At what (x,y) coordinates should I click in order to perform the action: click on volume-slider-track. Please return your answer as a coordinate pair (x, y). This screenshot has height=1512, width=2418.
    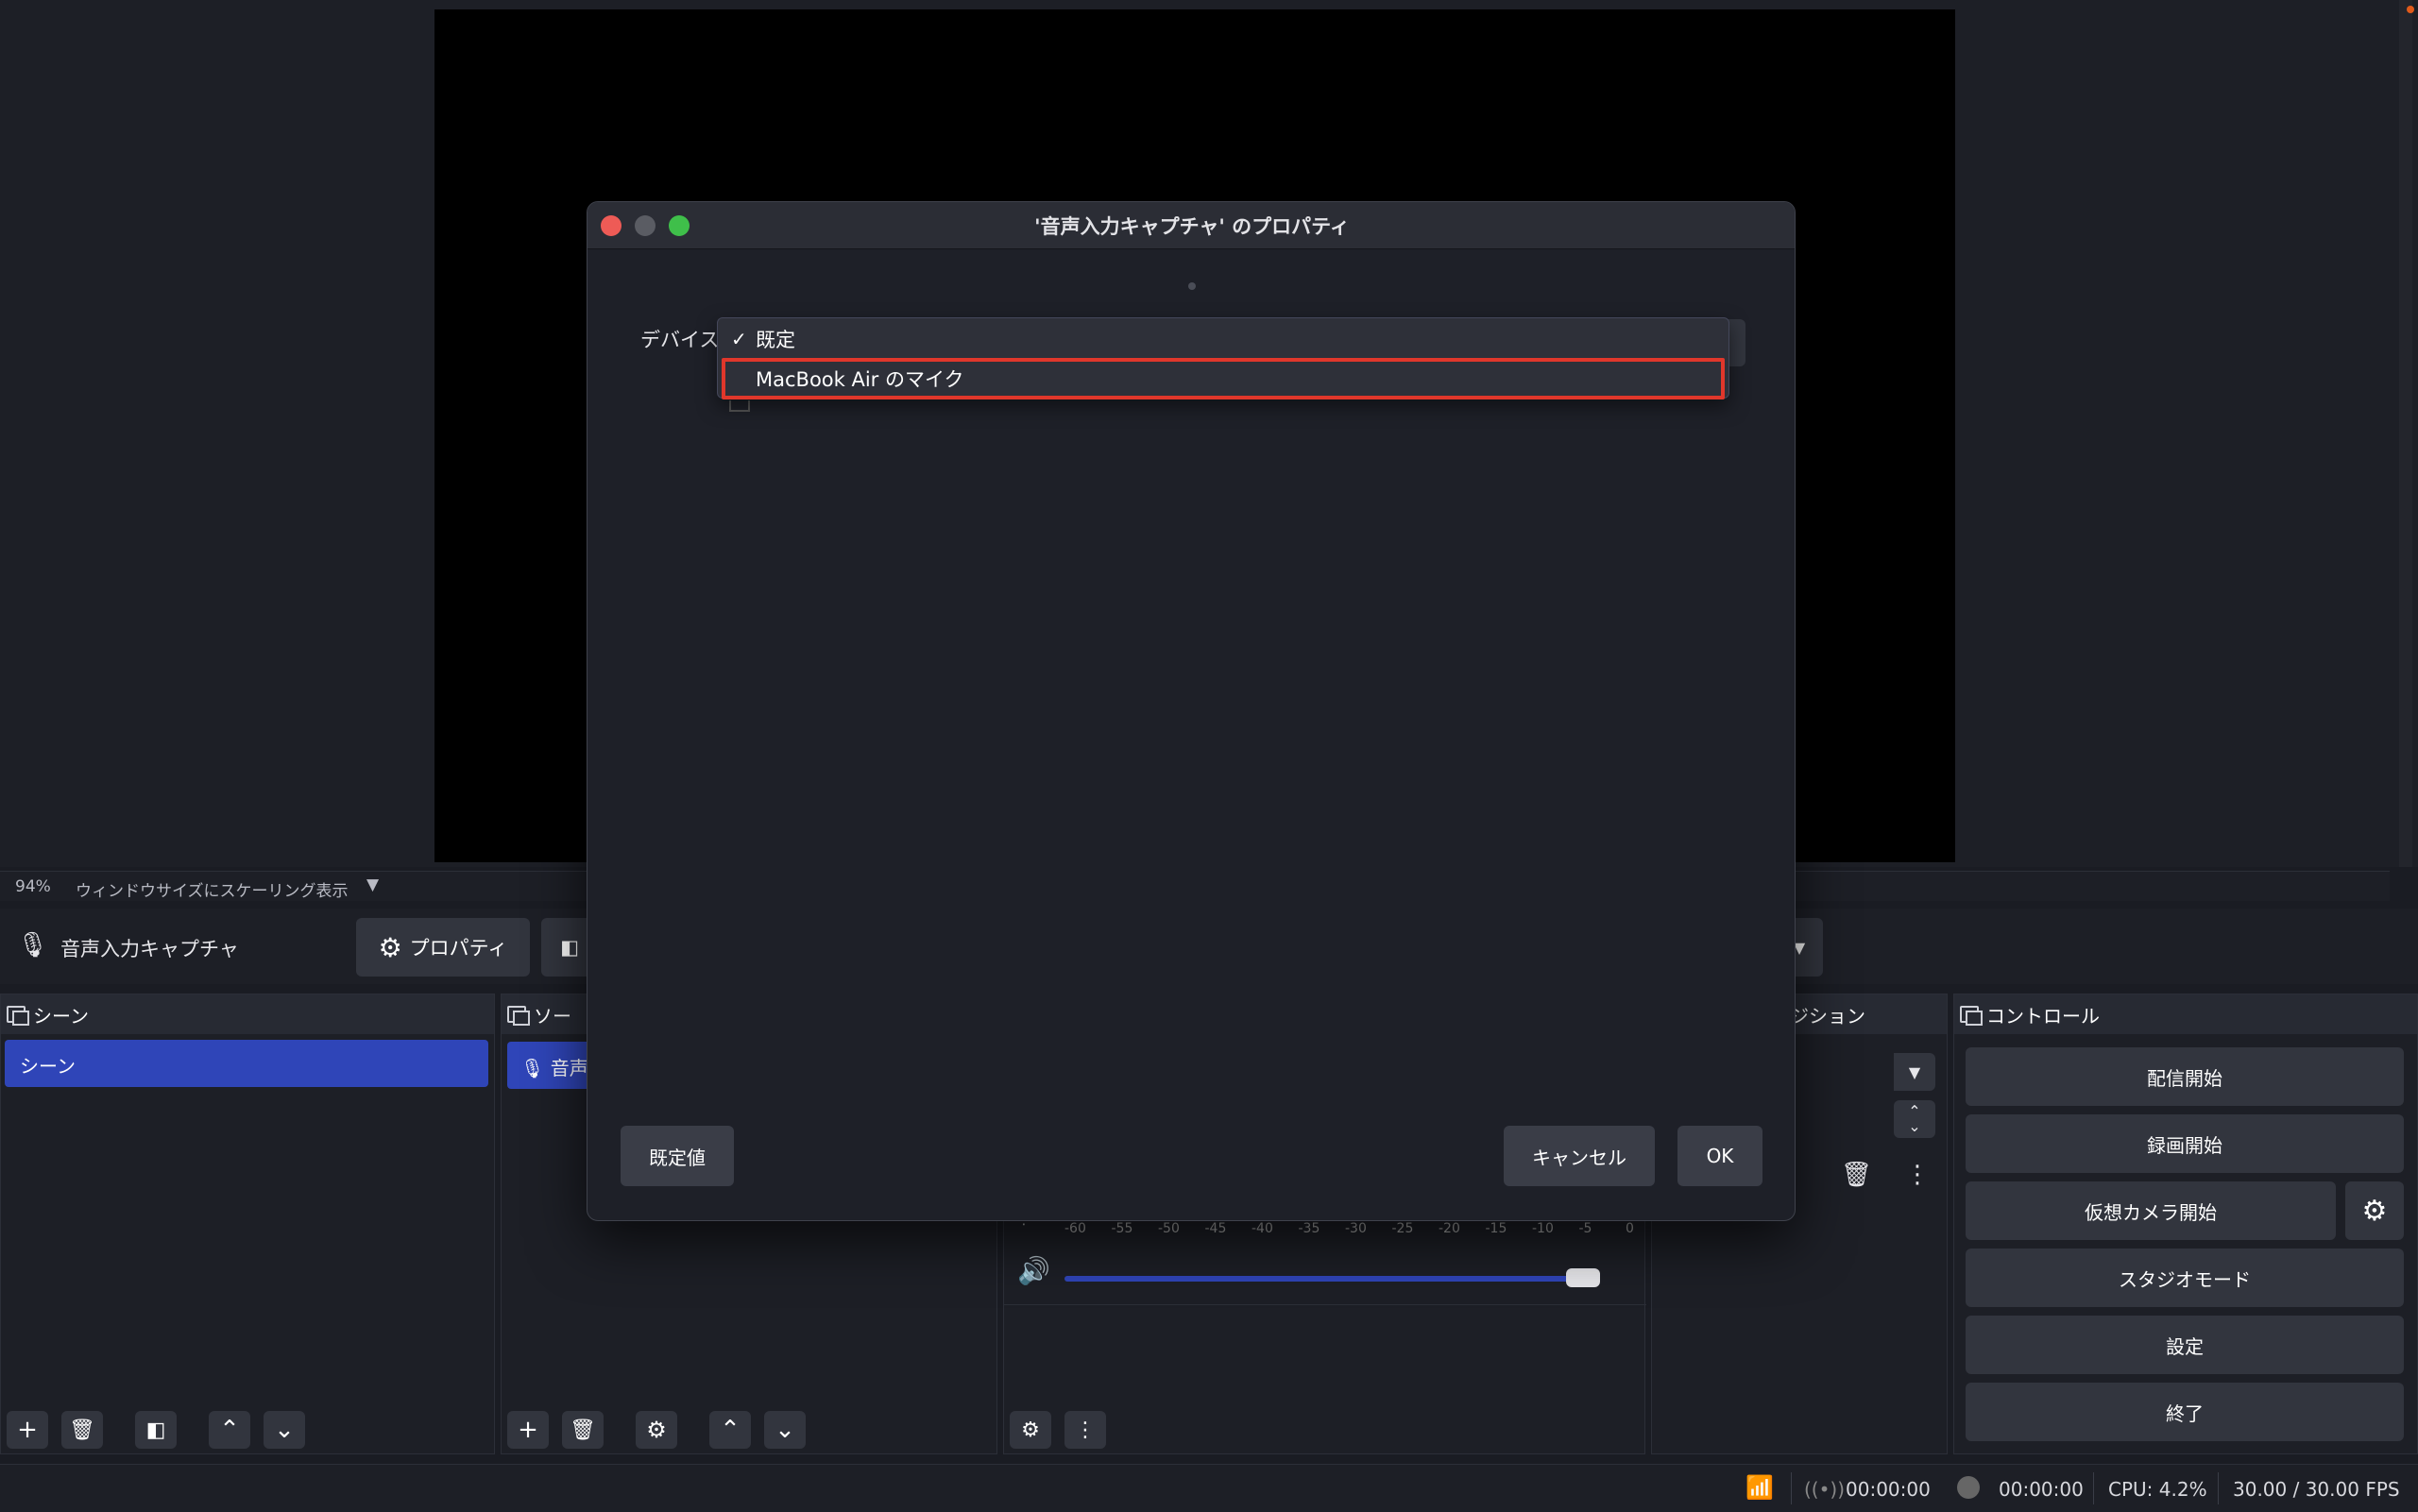
    Looking at the image, I should click on (1331, 1279).